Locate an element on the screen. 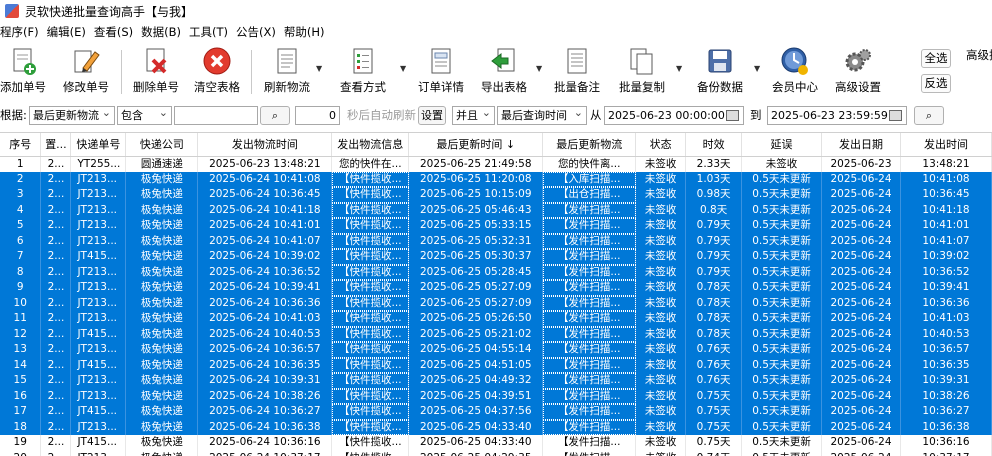  cell-col-index: 12 is located at coordinates (21, 334).